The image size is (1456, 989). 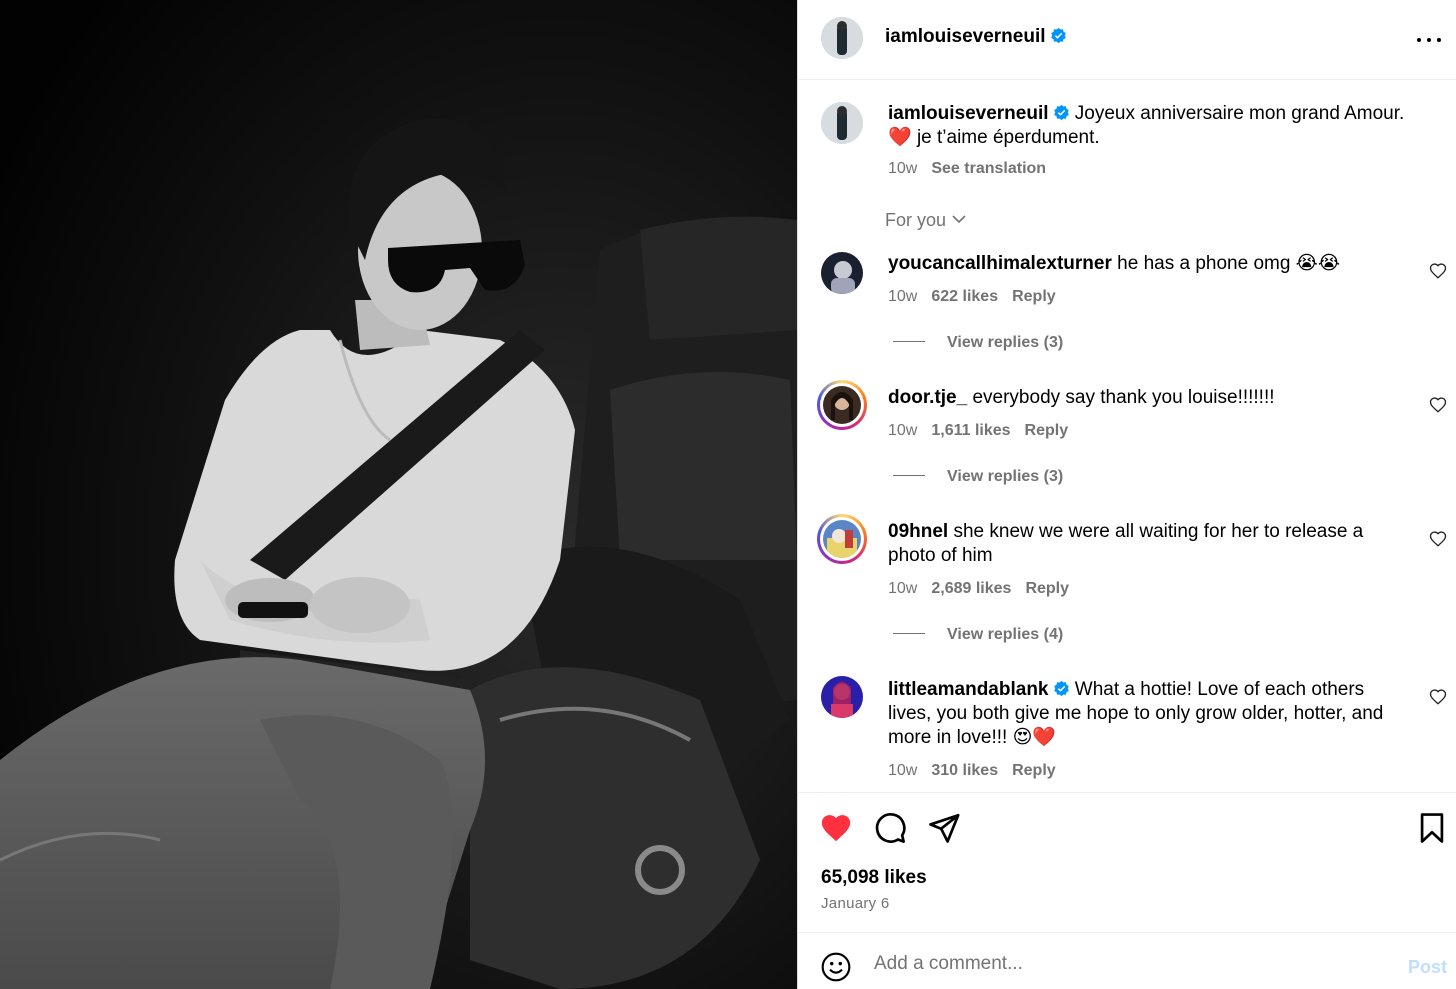 I want to click on caption-time: 10w, so click(x=903, y=168).